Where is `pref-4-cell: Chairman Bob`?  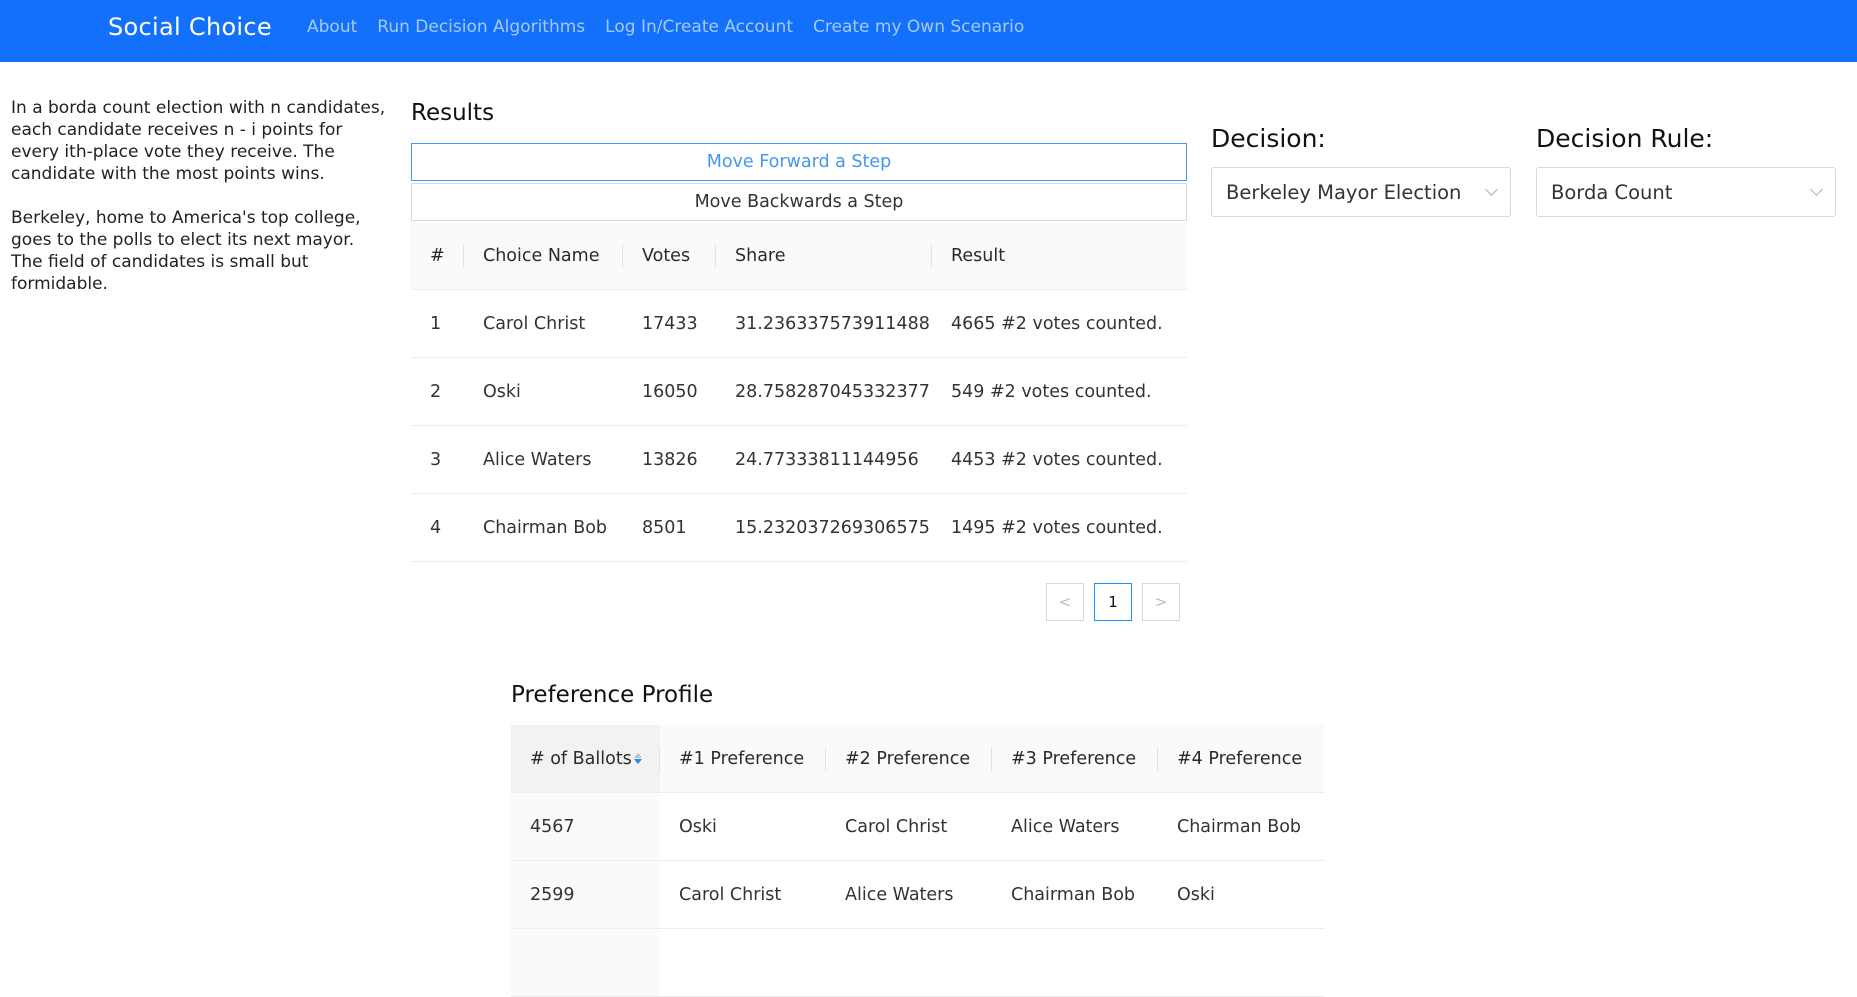 pref-4-cell: Chairman Bob is located at coordinates (1241, 826).